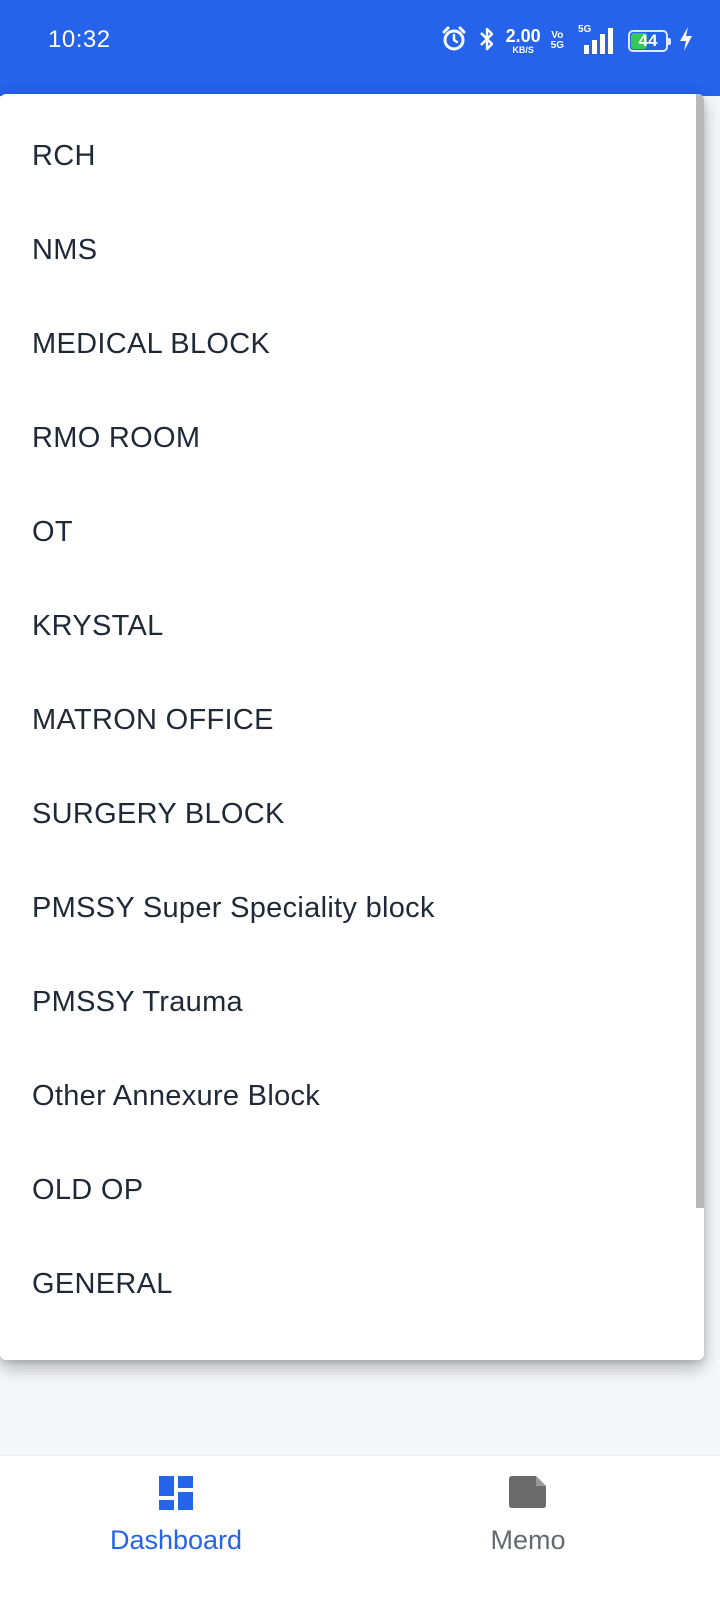 The width and height of the screenshot is (720, 1605). I want to click on battery-icon: 44, so click(649, 41).